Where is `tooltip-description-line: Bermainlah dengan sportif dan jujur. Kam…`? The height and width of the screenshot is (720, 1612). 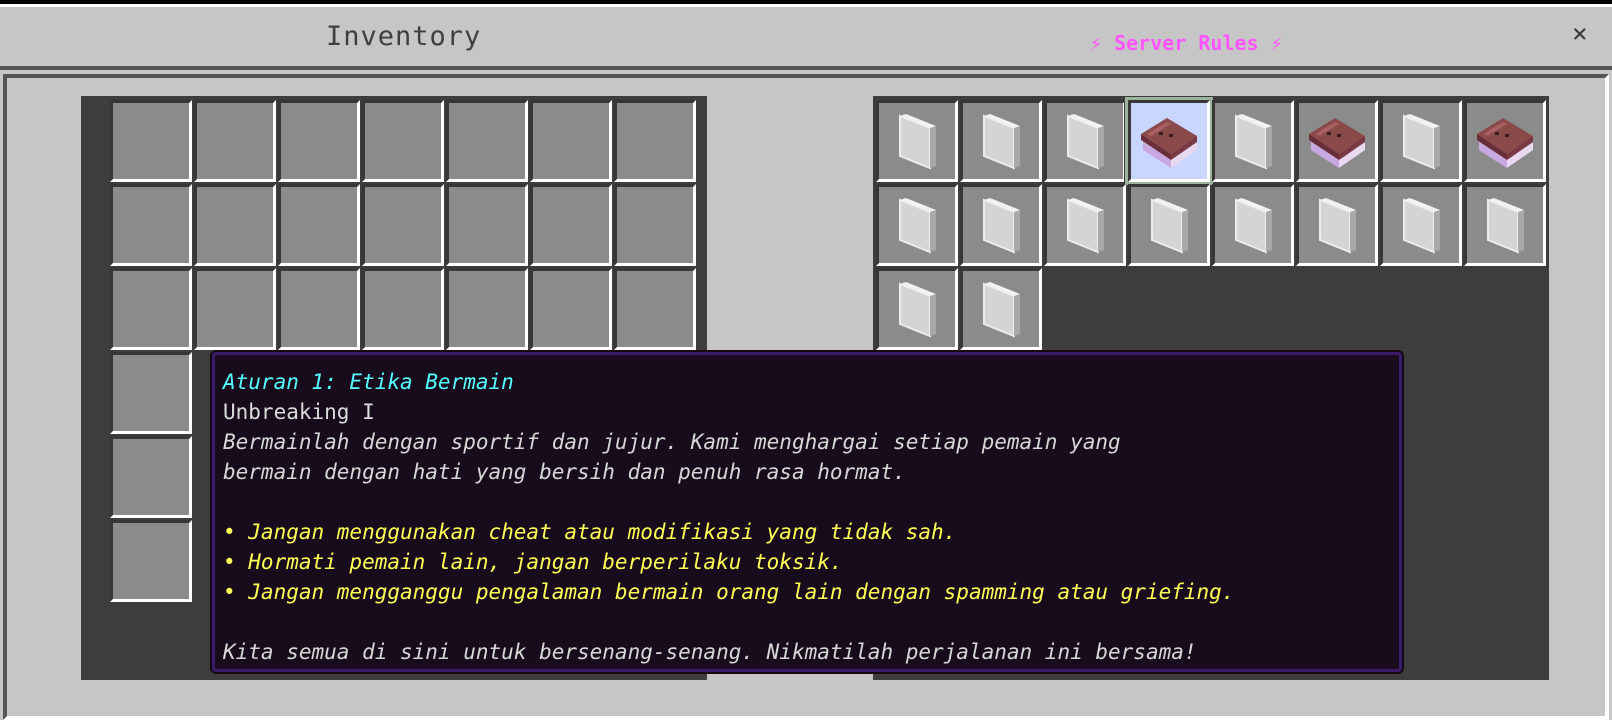
tooltip-description-line: Bermainlah dengan sportif dan jujur. Kam… is located at coordinates (672, 442).